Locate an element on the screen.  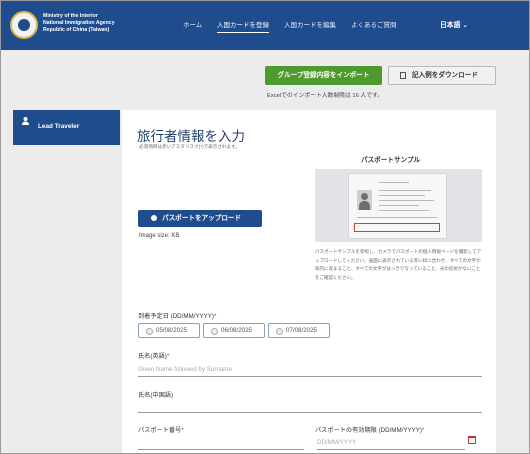
download-sample-button: 記入例をダウンロード is located at coordinates (442, 75).